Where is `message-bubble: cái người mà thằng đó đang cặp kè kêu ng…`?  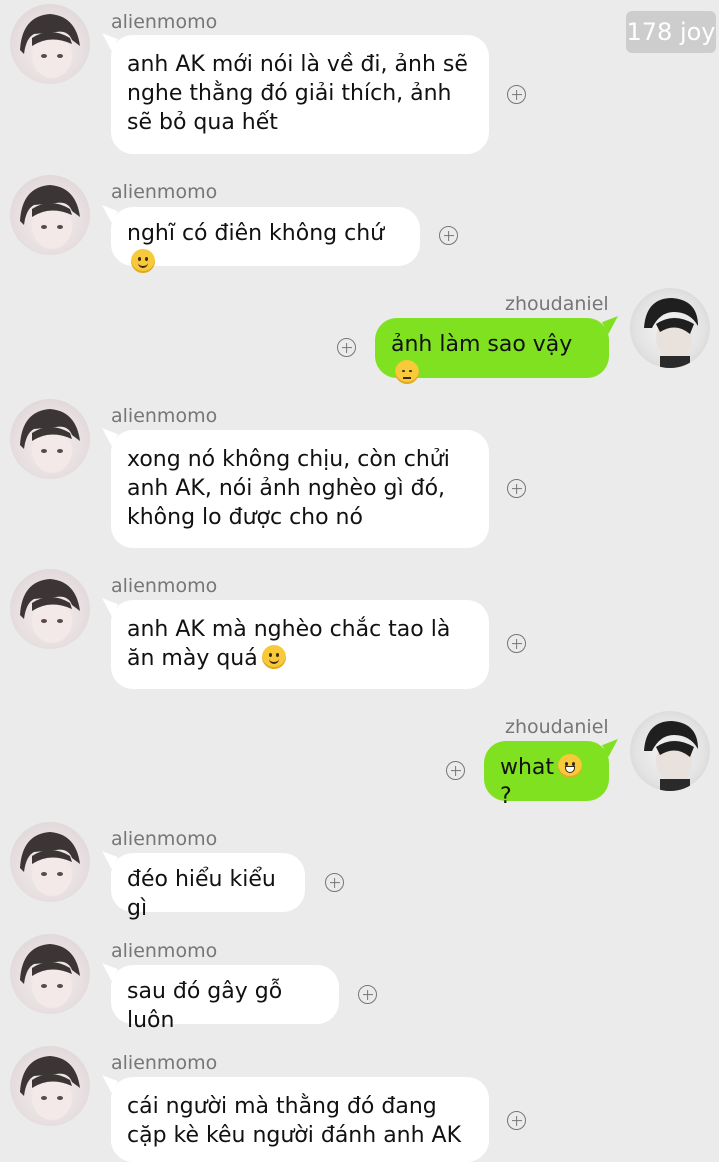 message-bubble: cái người mà thằng đó đang cặp kè kêu ng… is located at coordinates (300, 1119).